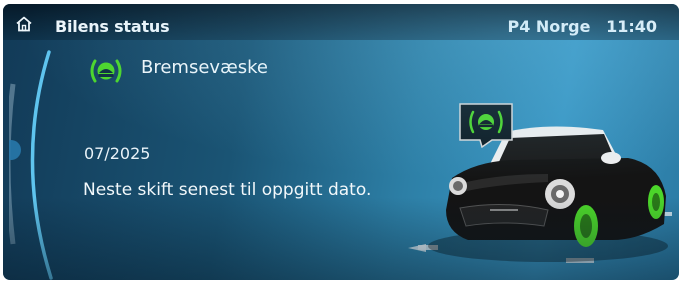 This screenshot has height=284, width=681. Describe the element at coordinates (204, 67) in the screenshot. I see `warning-title: Bremsevæske` at that location.